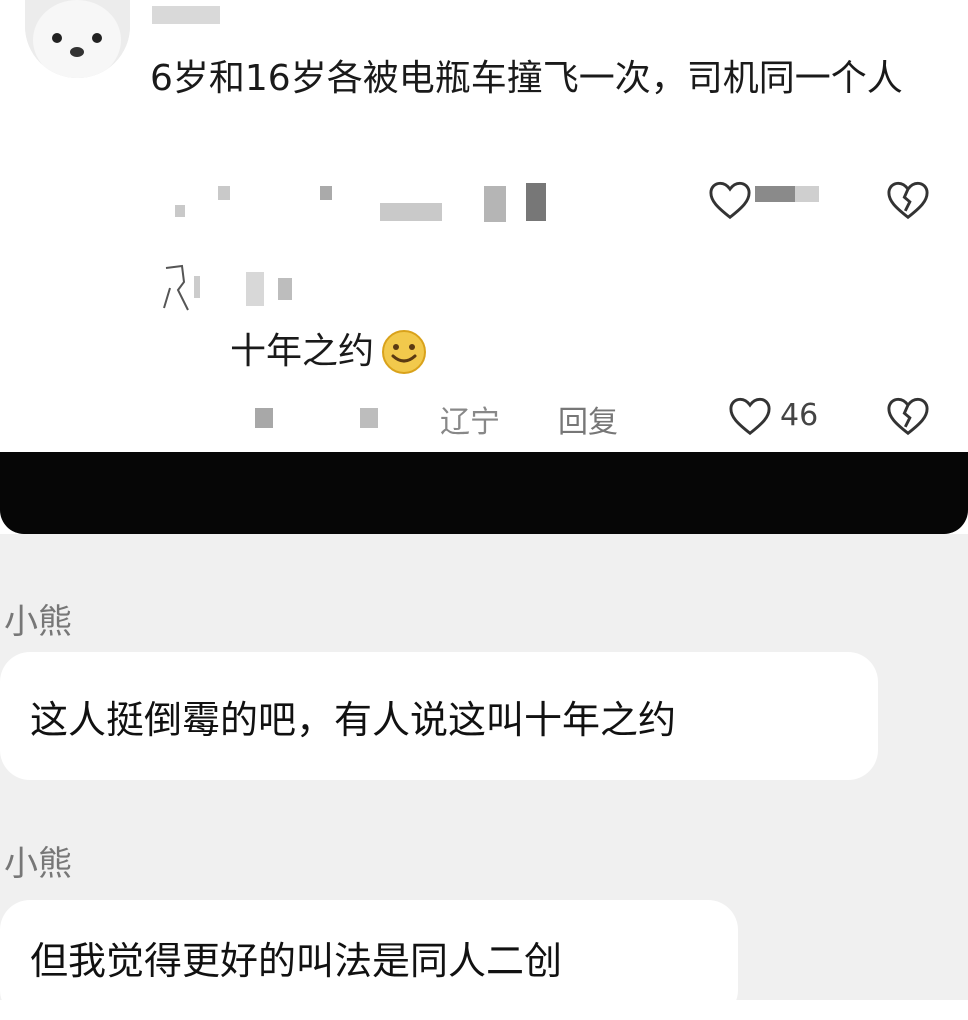 Image resolution: width=968 pixels, height=1020 pixels. I want to click on message-bubble: 但我觉得更好的叫法是同人二创, so click(369, 960).